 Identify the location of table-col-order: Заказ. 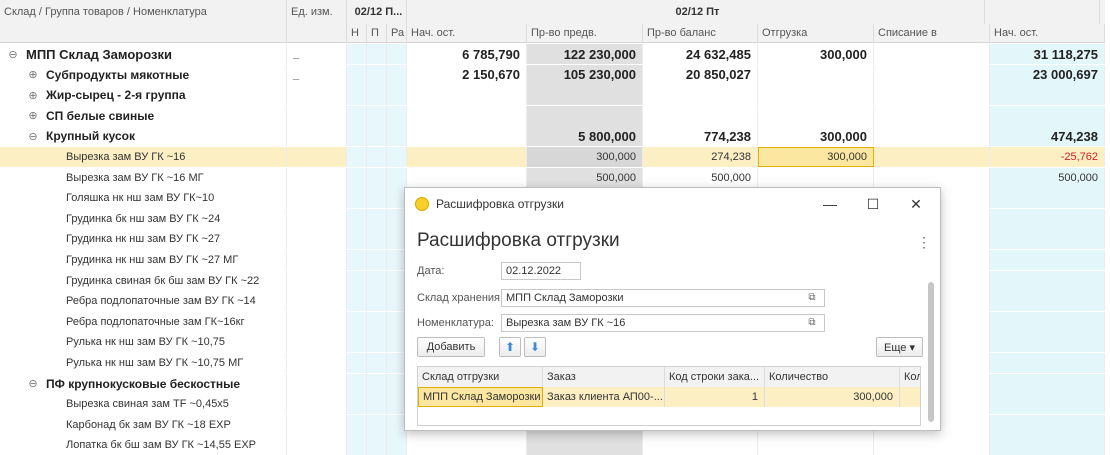
(604, 377).